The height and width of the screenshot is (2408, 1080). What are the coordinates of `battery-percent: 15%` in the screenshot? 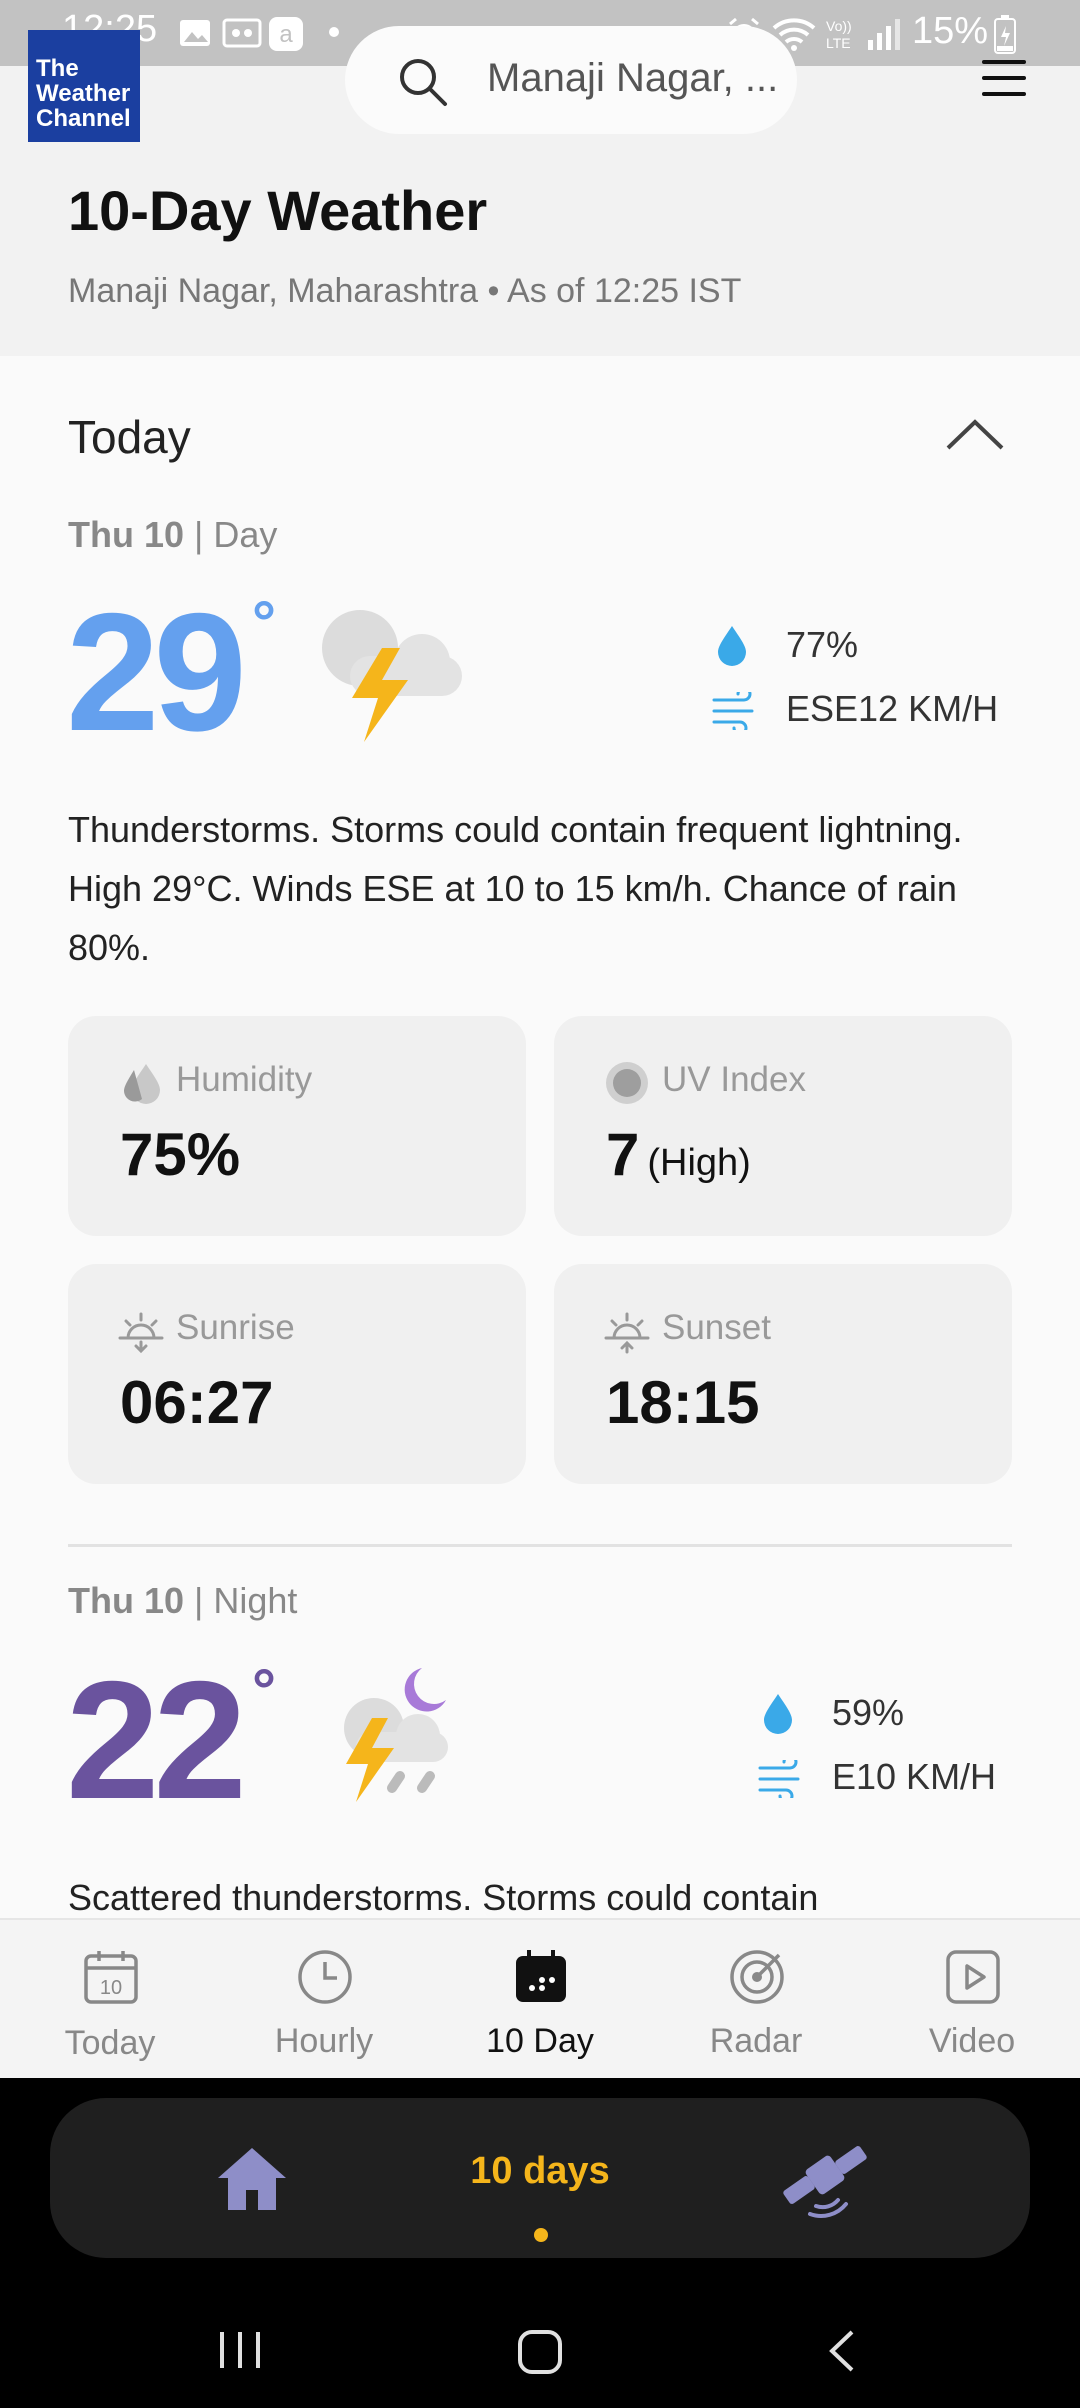 It's located at (950, 31).